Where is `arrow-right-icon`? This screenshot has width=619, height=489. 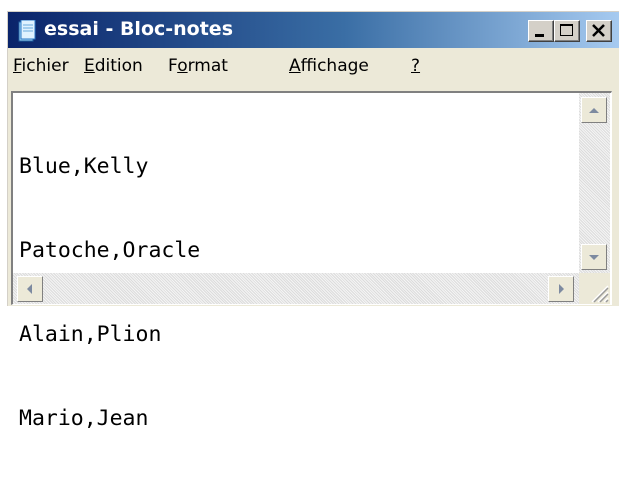
arrow-right-icon is located at coordinates (561, 289).